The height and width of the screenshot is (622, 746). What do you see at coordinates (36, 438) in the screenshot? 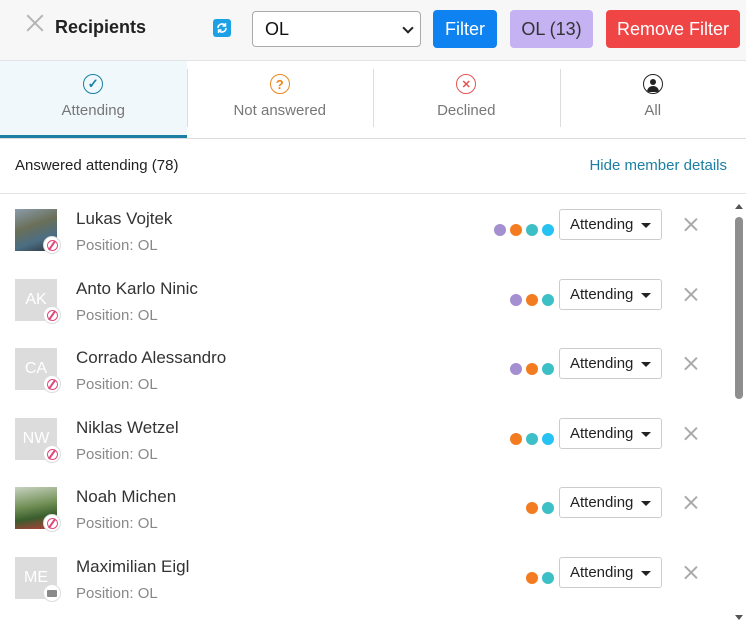
I see `avatar-initials: NW` at bounding box center [36, 438].